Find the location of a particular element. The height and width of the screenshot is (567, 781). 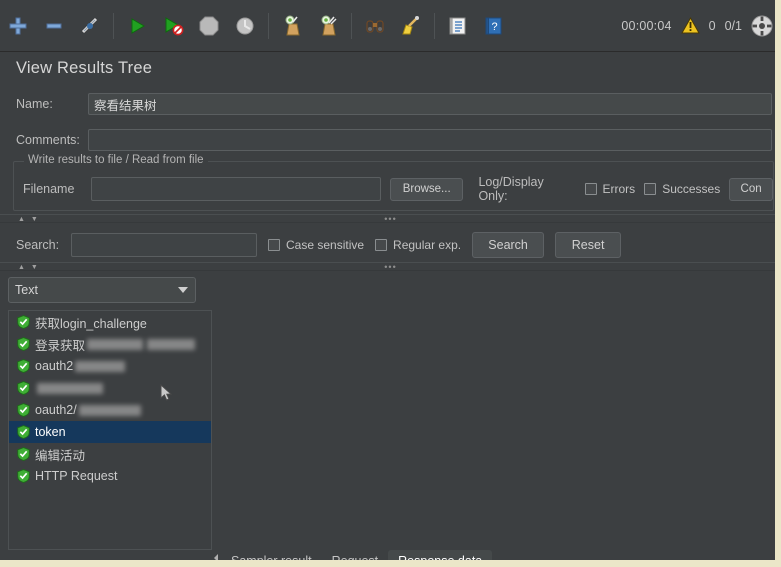

help-button: ? is located at coordinates (494, 26).